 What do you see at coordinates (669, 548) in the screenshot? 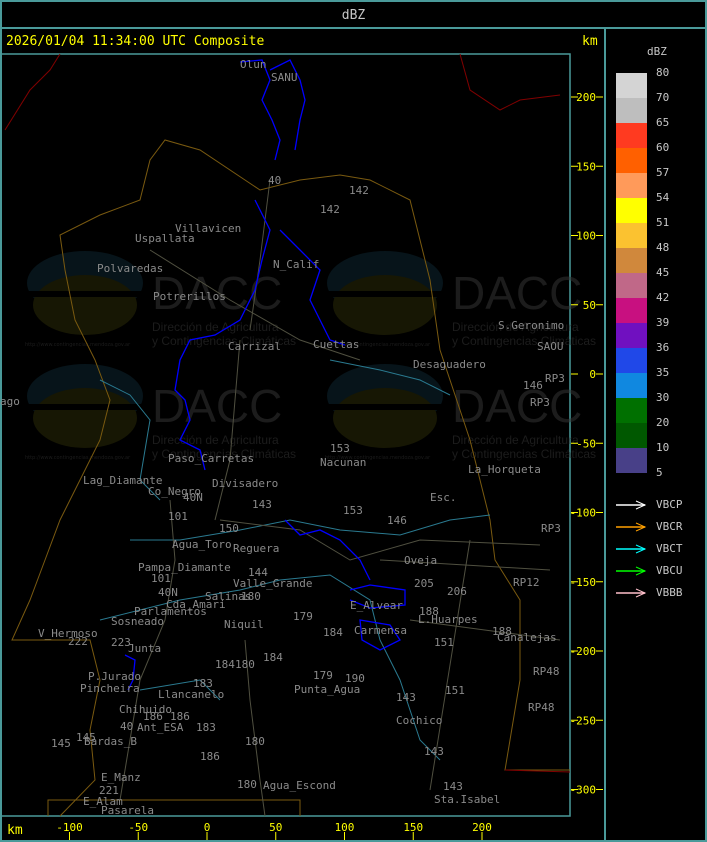
I see `radar-site-label: VBCT` at bounding box center [669, 548].